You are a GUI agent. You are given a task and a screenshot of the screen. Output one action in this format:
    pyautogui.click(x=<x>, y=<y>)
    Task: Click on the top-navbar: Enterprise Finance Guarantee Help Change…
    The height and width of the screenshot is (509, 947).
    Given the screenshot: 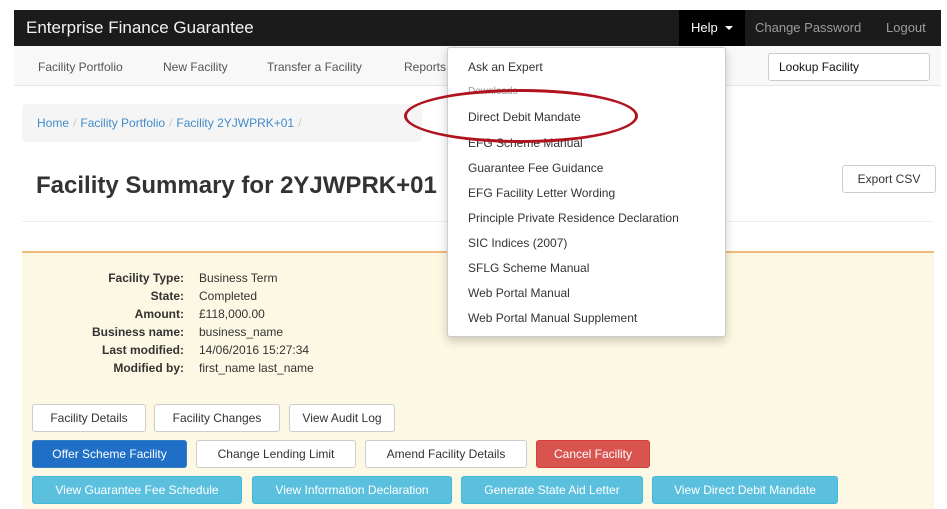 What is the action you would take?
    pyautogui.click(x=477, y=28)
    